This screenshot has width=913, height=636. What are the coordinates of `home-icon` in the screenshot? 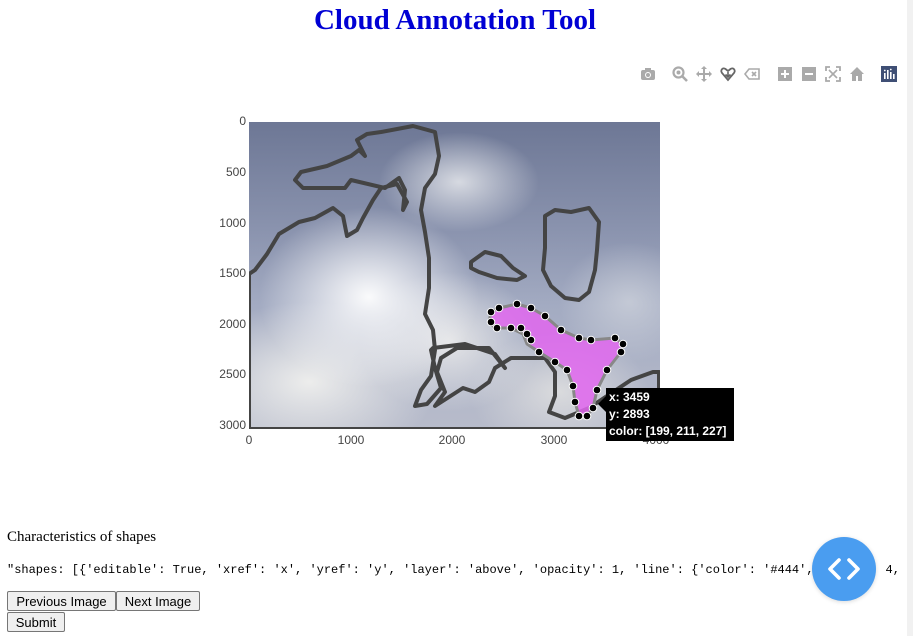 It's located at (857, 74).